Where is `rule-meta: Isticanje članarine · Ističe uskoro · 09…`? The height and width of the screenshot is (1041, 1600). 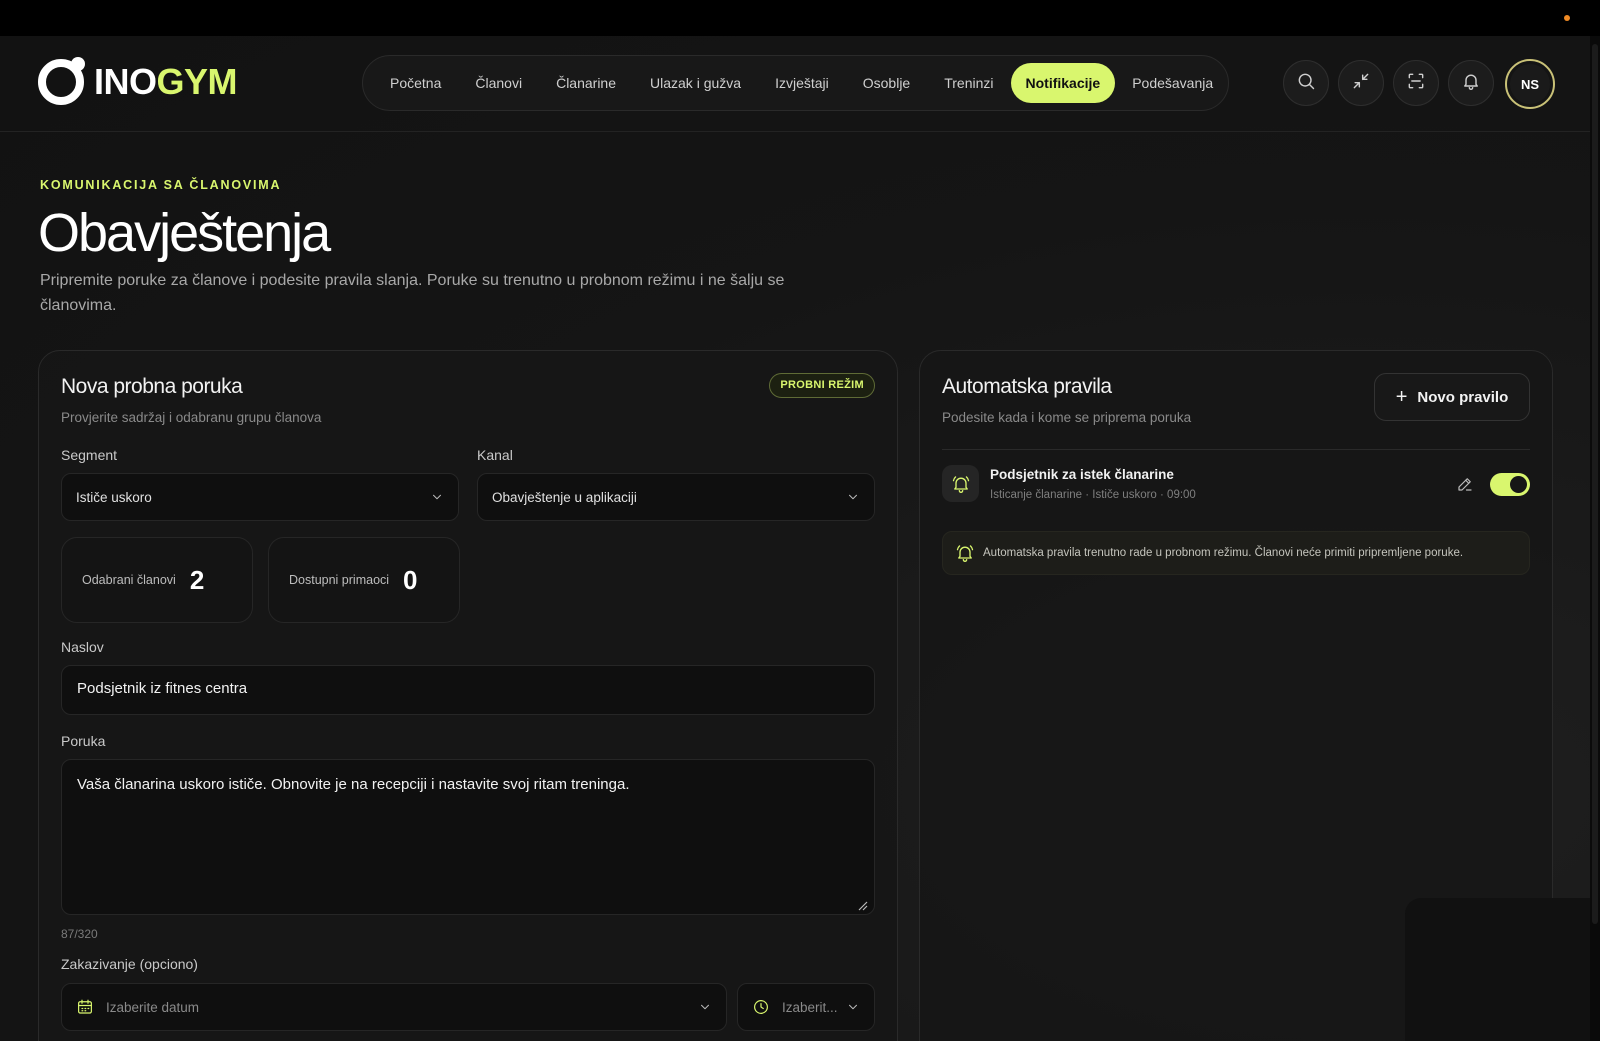
rule-meta: Isticanje članarine · Ističe uskoro · 09… is located at coordinates (1093, 495).